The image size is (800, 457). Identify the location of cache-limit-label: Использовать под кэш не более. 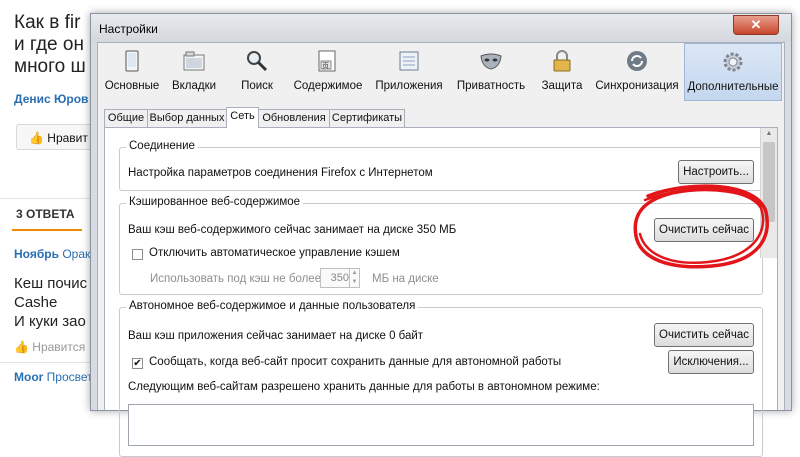
(236, 279).